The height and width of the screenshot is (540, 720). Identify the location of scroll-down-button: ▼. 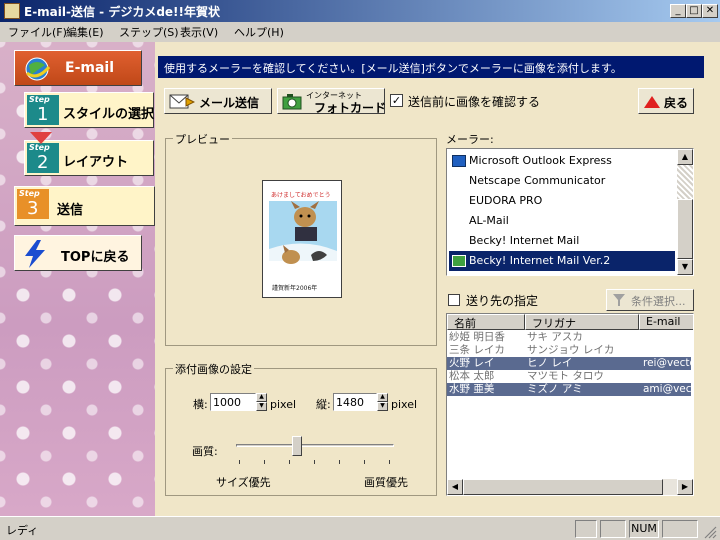
(685, 267).